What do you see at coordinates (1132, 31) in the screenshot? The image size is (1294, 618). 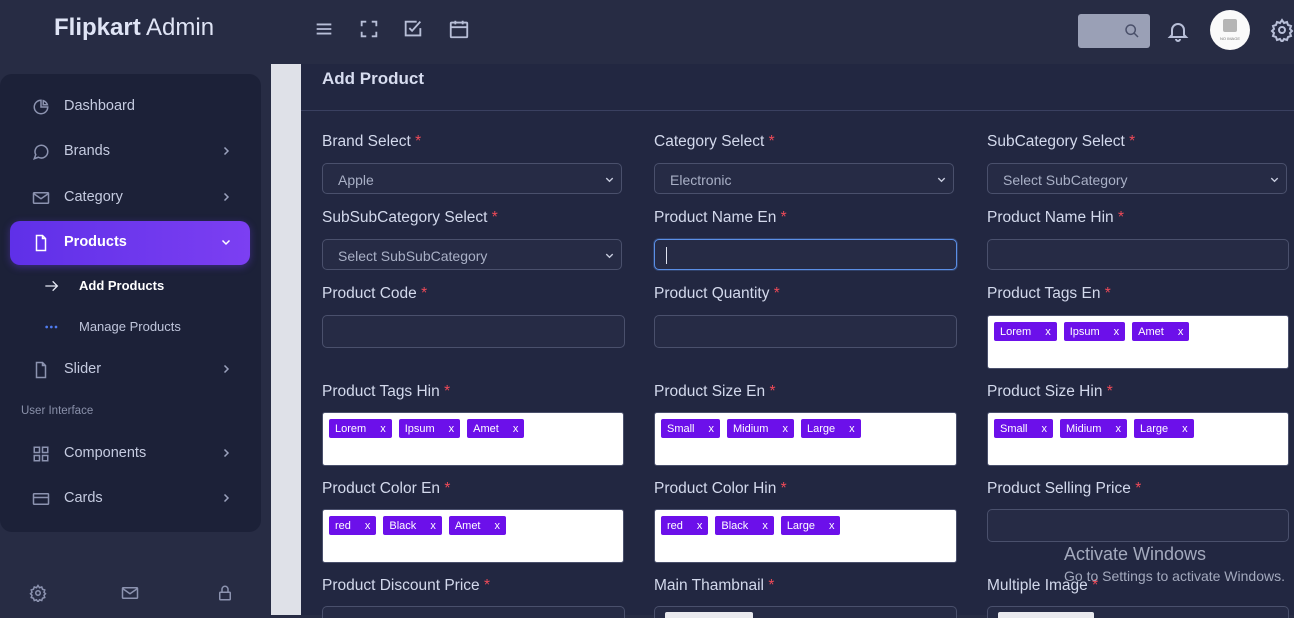 I see `search-icon` at bounding box center [1132, 31].